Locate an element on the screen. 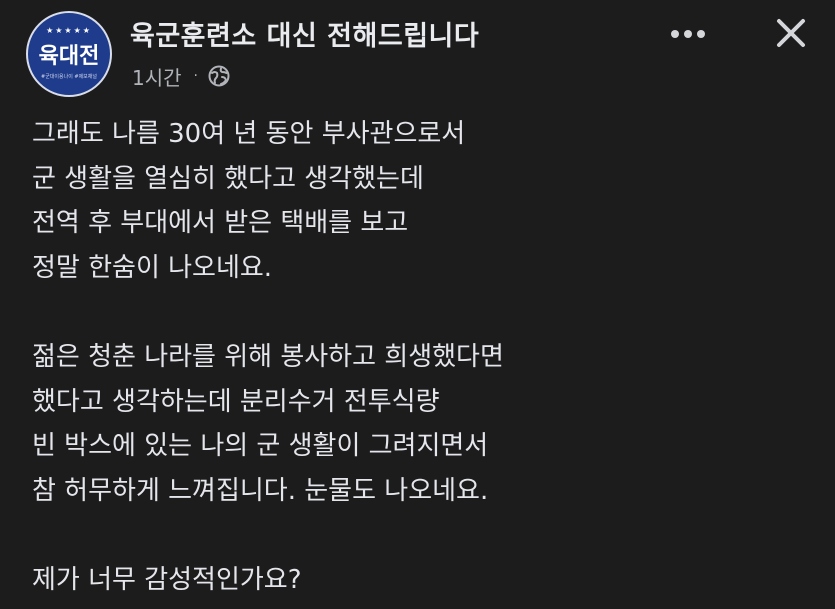 The image size is (835, 609). close-icon is located at coordinates (791, 33).